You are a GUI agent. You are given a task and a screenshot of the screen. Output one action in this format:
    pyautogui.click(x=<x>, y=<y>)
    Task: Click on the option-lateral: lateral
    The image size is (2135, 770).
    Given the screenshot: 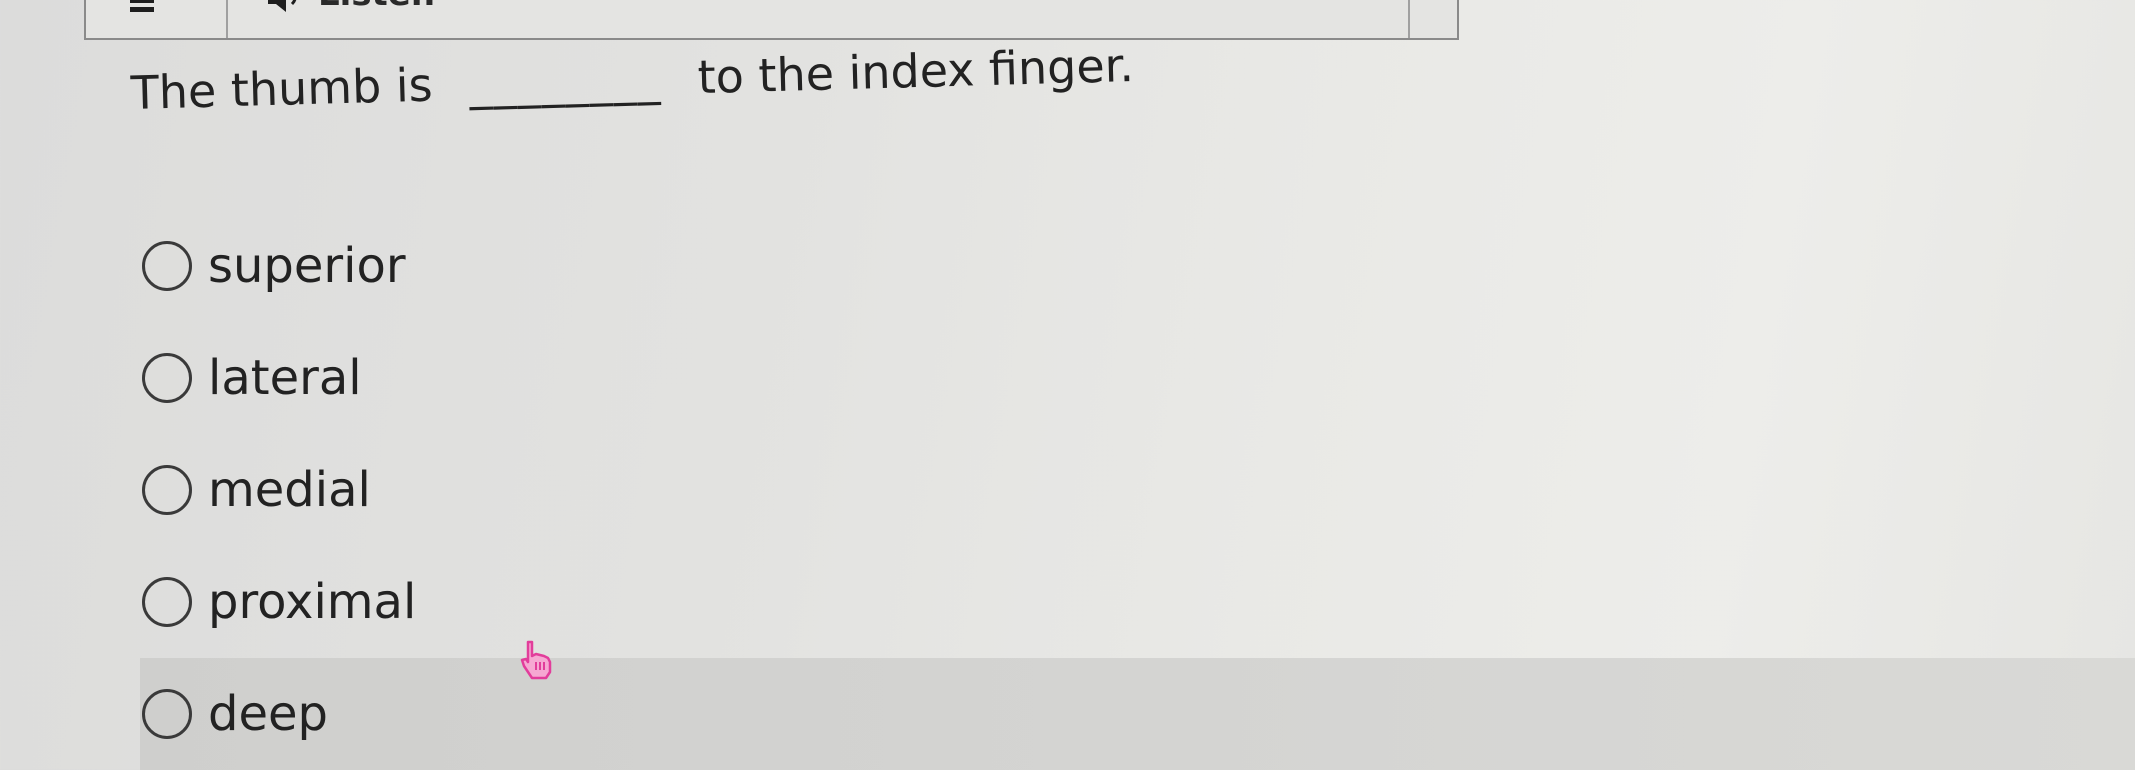 What is the action you would take?
    pyautogui.click(x=1137, y=378)
    